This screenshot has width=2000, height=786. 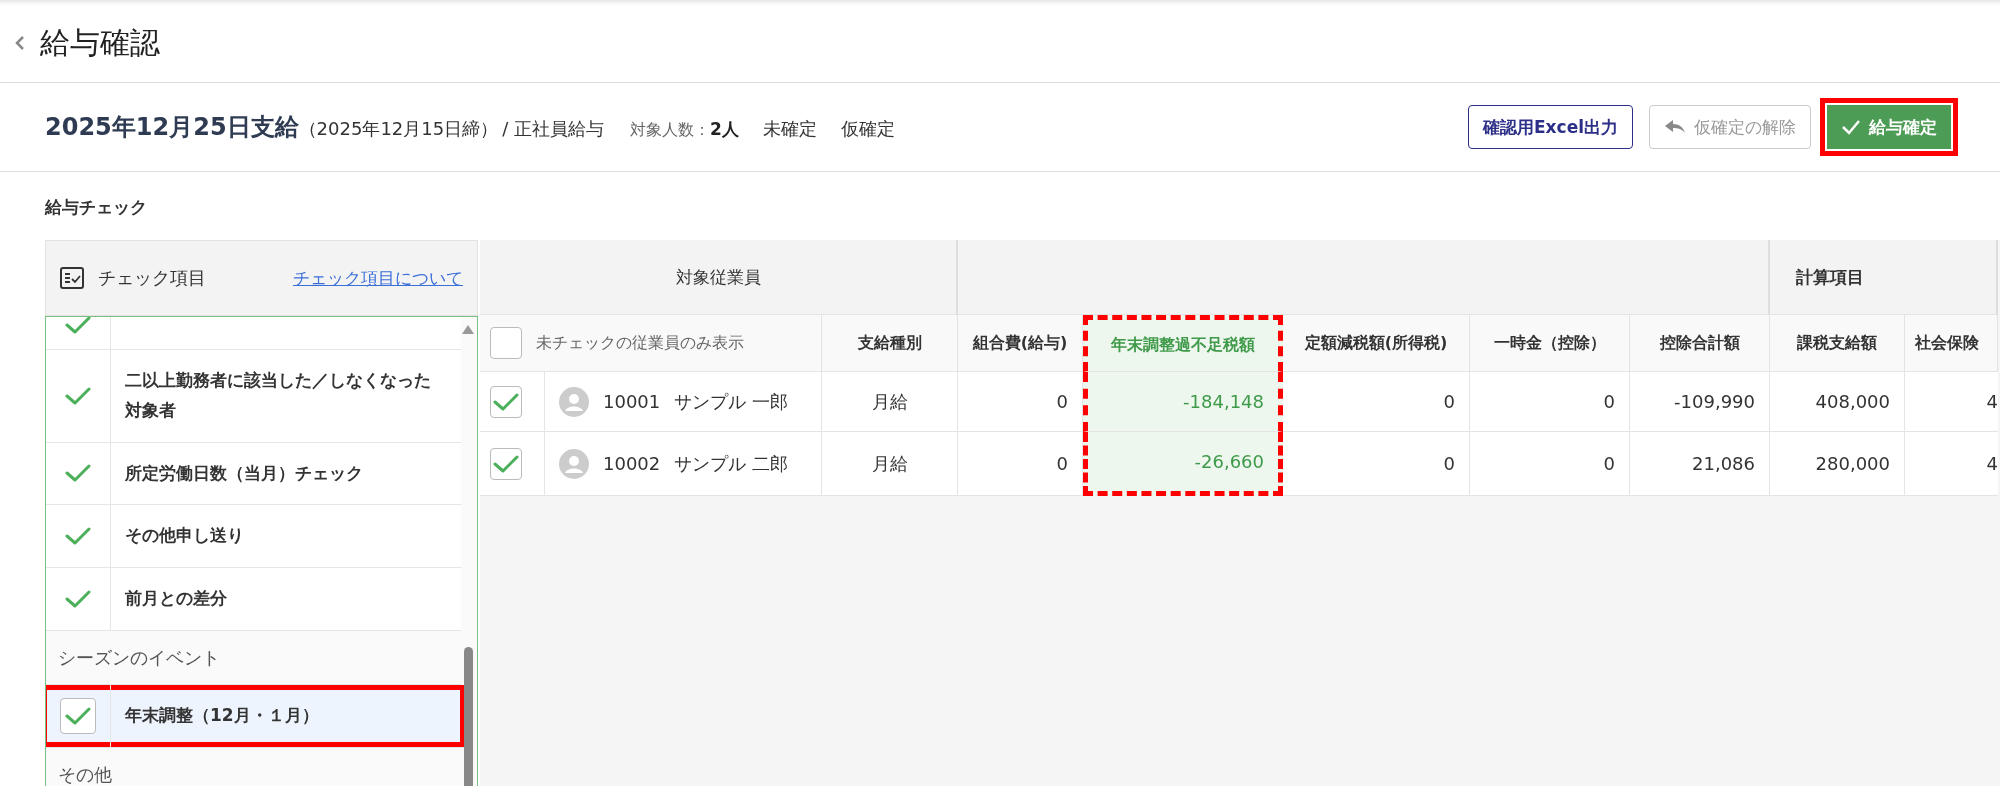 What do you see at coordinates (553, 129) in the screenshot?
I see `payroll-type: / 正社員給与` at bounding box center [553, 129].